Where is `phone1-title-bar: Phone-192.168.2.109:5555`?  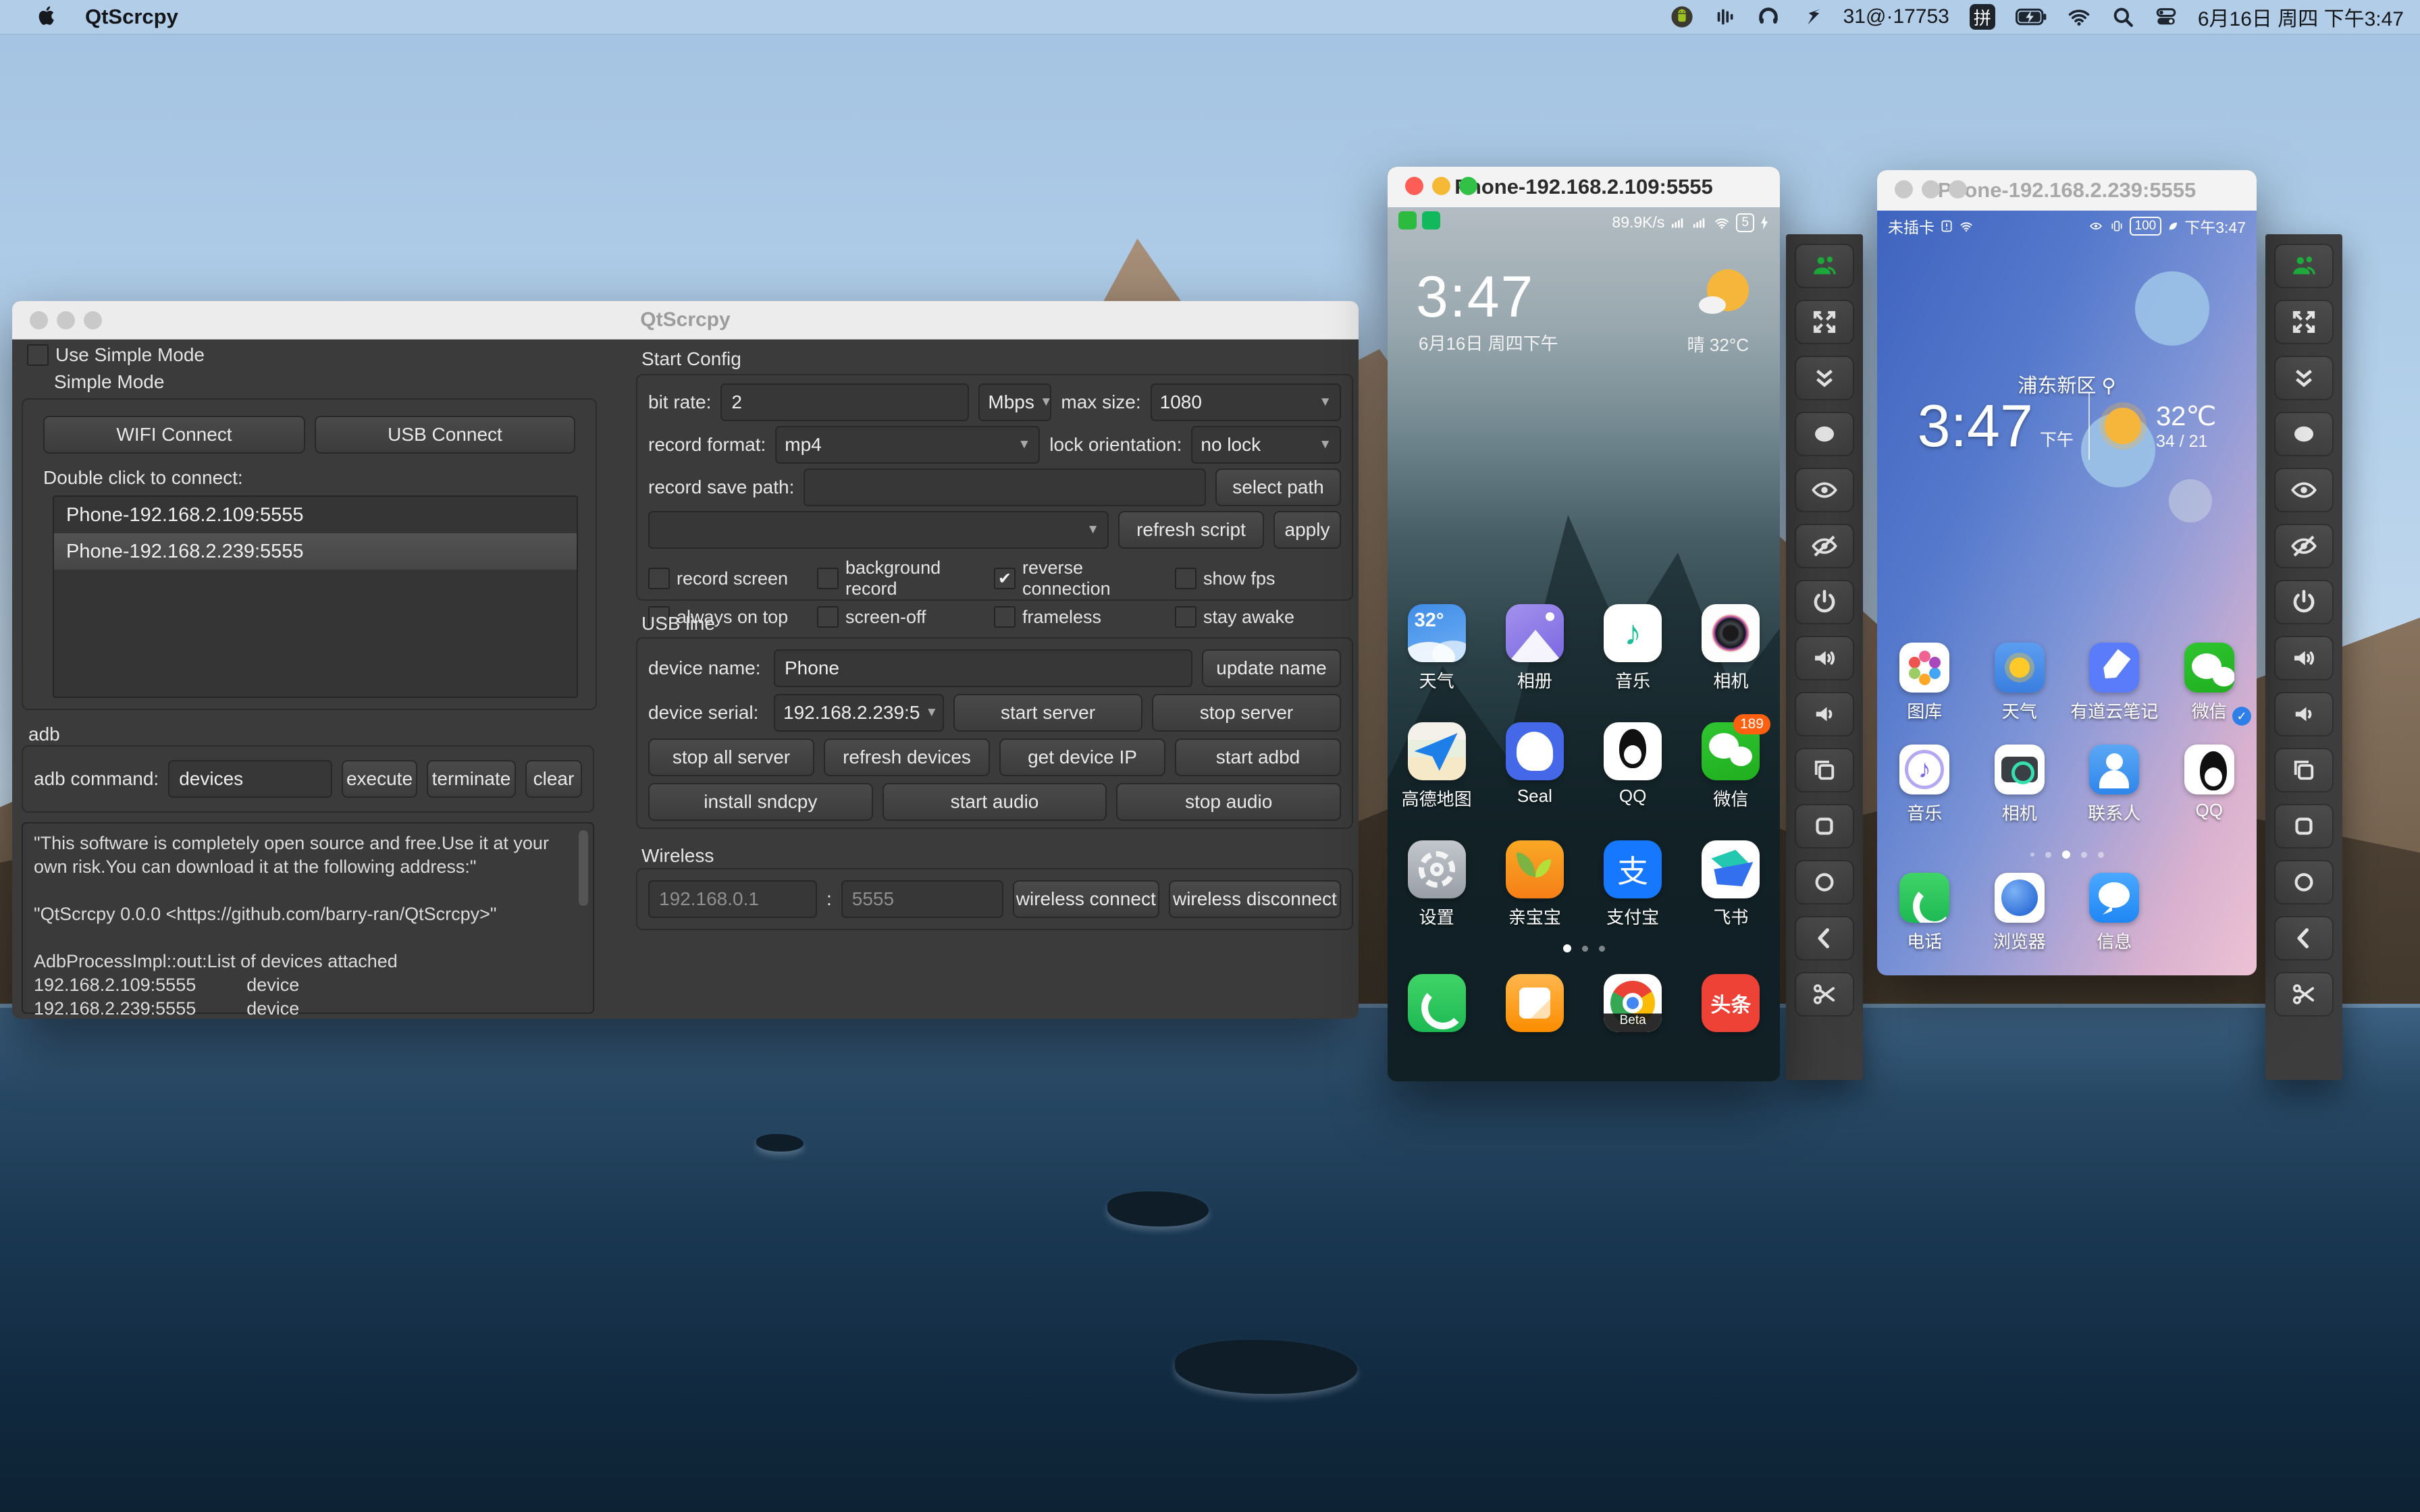 phone1-title-bar: Phone-192.168.2.109:5555 is located at coordinates (1584, 187).